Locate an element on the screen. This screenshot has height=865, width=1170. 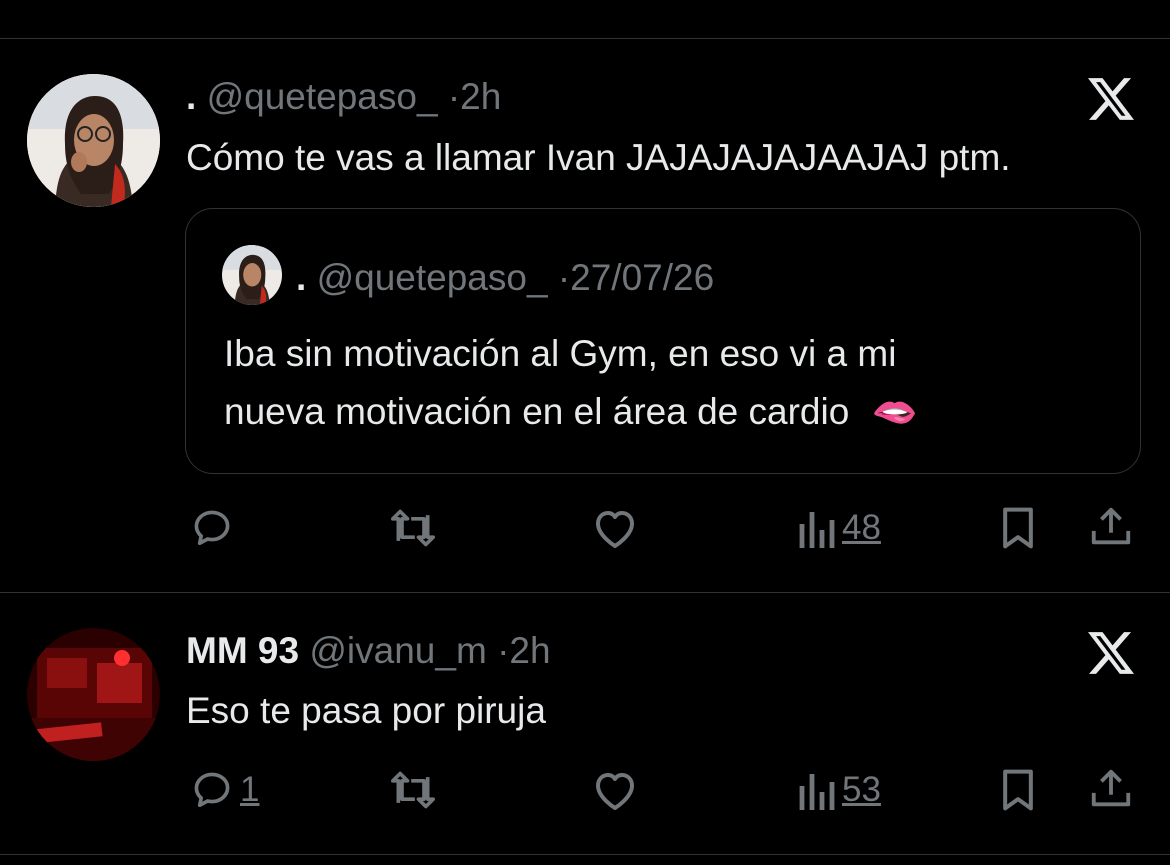
avatar-ivanu-m is located at coordinates (93, 694).